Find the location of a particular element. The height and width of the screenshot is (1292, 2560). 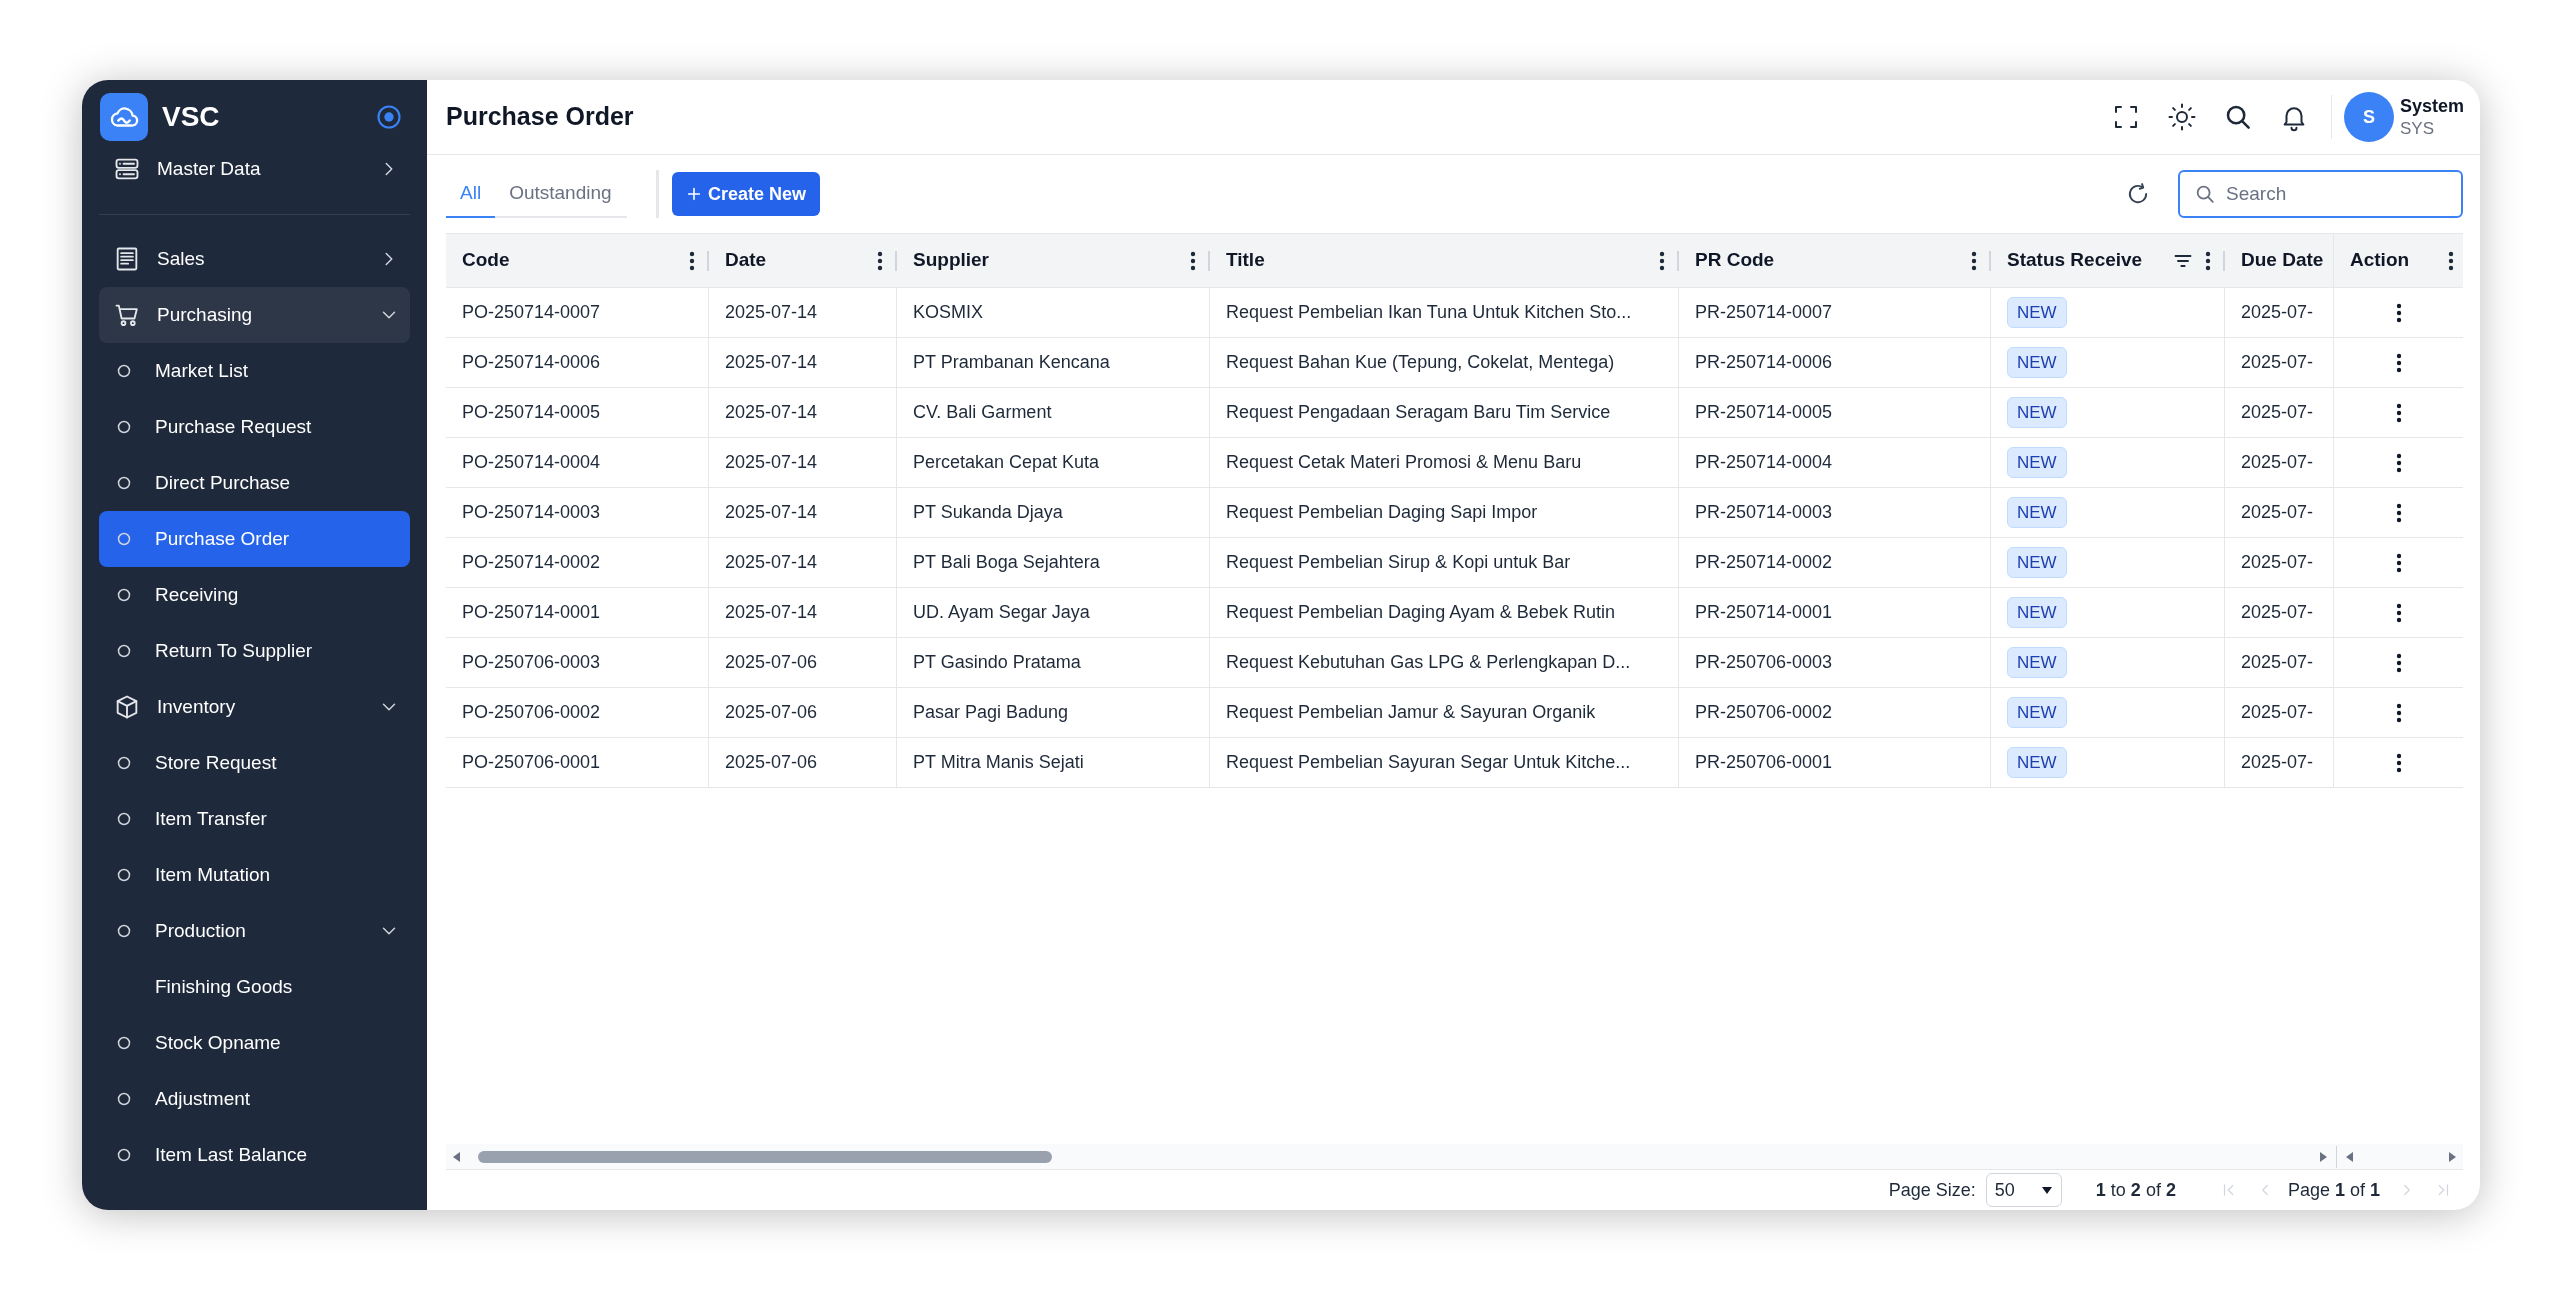

table-cell-text: Request Pembelian Sirup & Kopi untuk Bar is located at coordinates (1398, 562).